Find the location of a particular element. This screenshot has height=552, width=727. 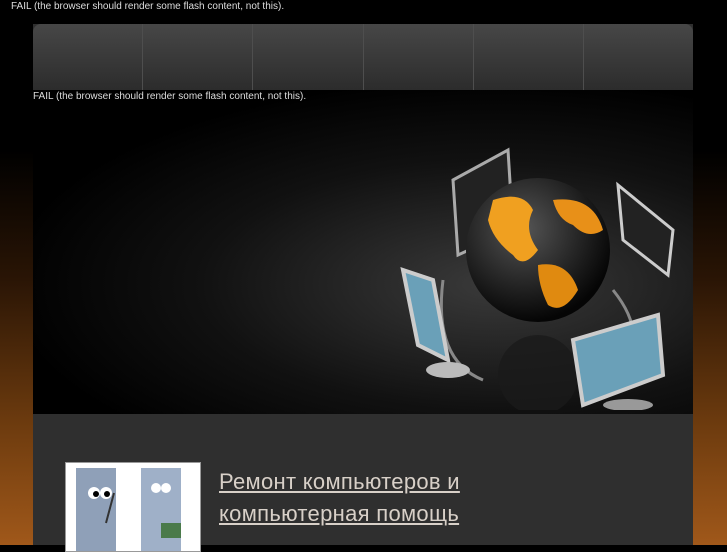

computer-repair-image is located at coordinates (133, 507).